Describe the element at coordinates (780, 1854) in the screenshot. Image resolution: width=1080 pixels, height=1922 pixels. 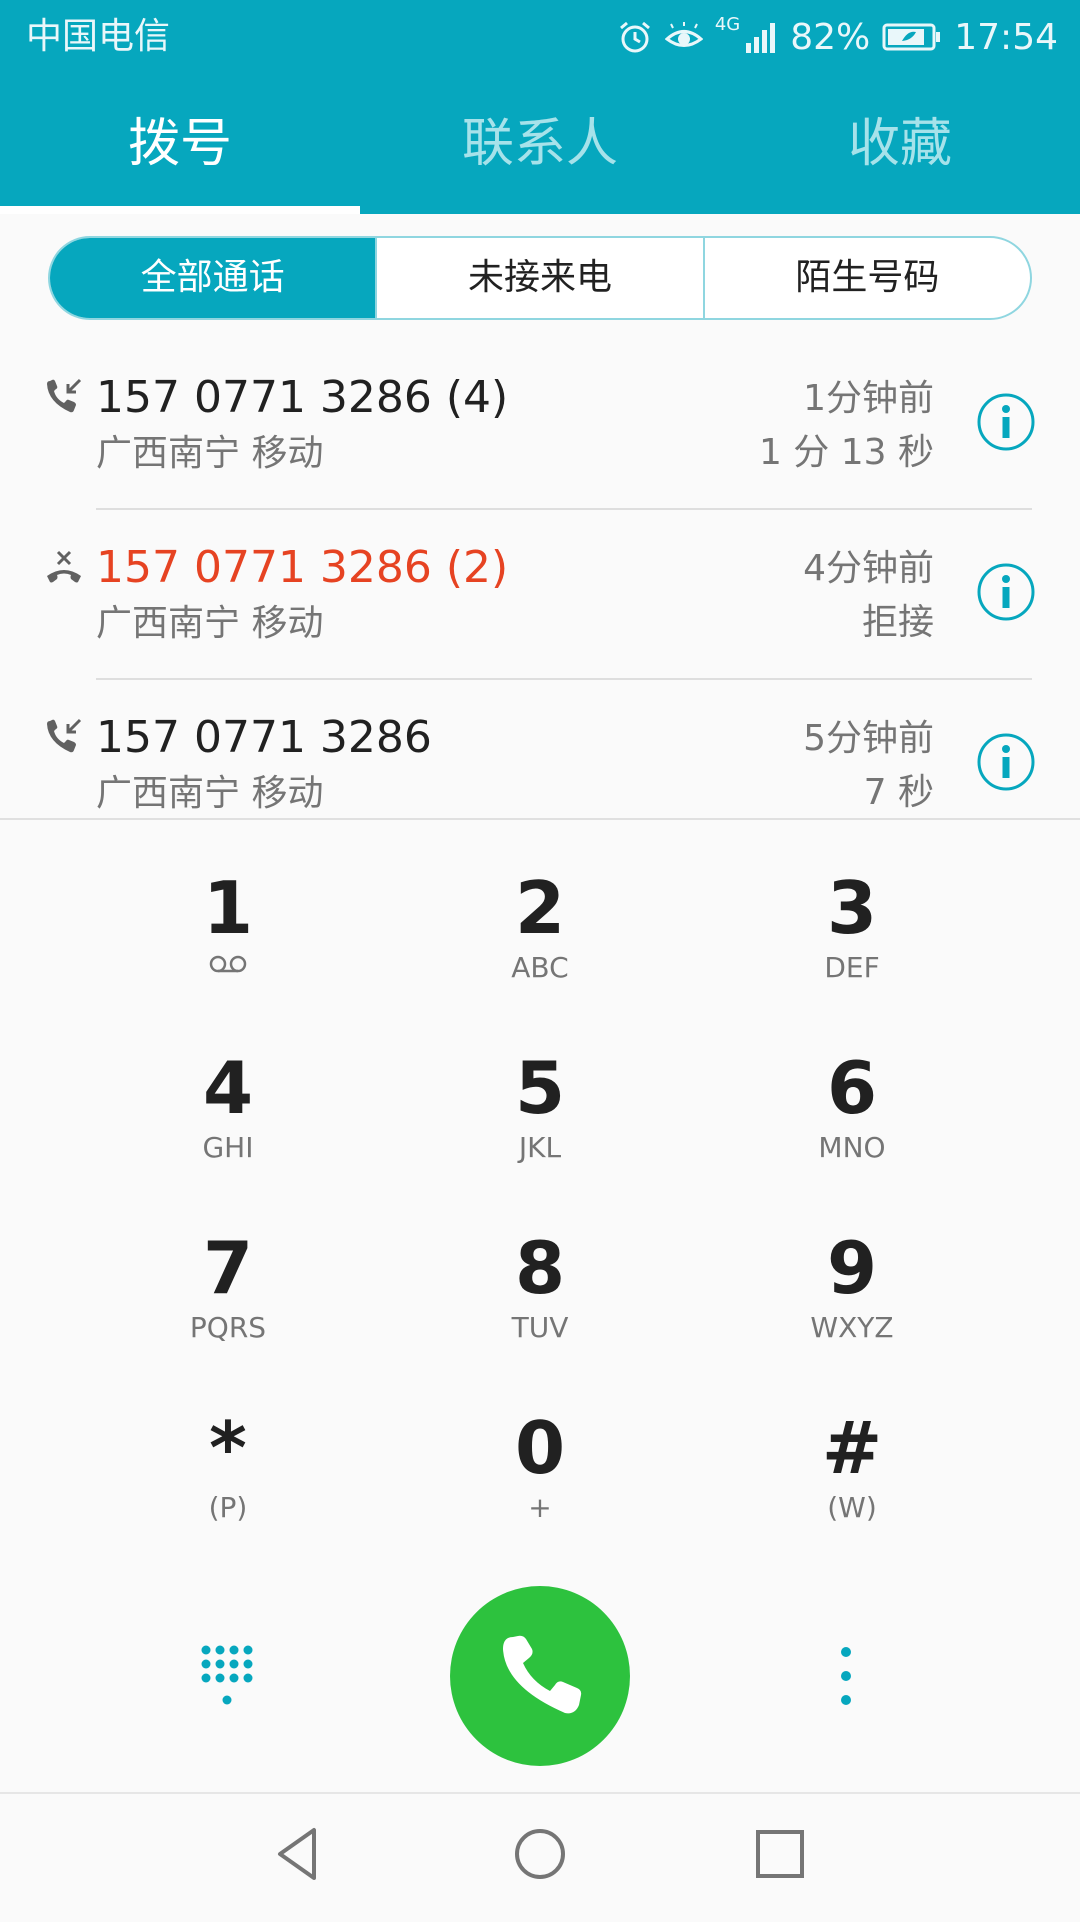
I see `recents-icon` at that location.